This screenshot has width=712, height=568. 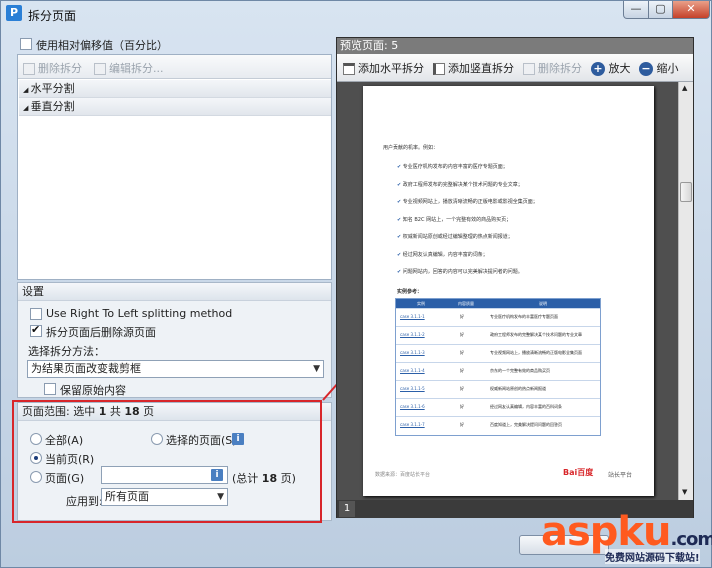 I want to click on delete-split-button: 删除拆分, so click(x=52, y=68).